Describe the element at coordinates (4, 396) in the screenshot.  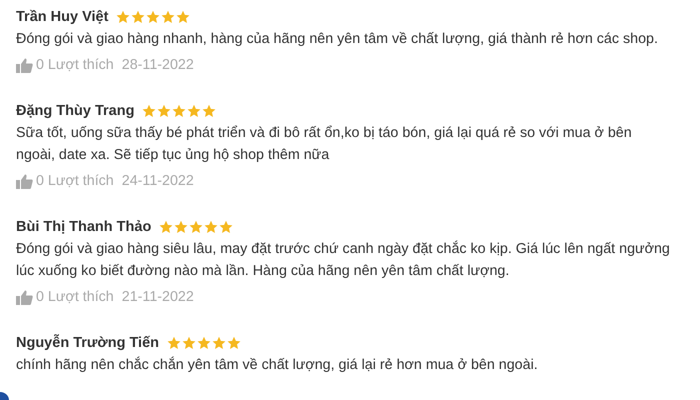
I see `floating-button` at that location.